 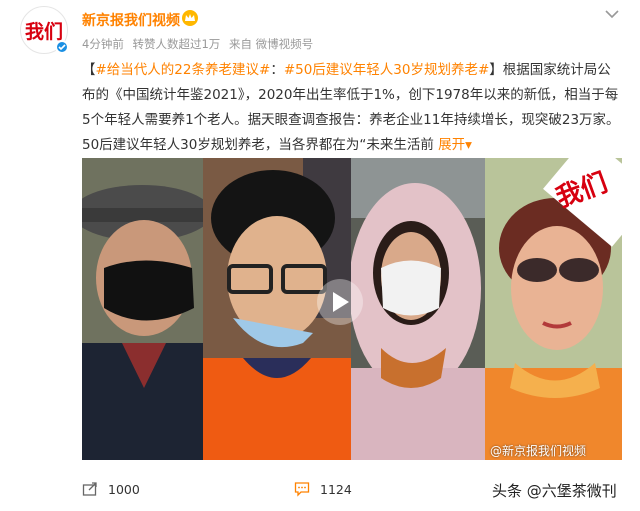 What do you see at coordinates (553, 309) in the screenshot?
I see `video-frame-4: 我们` at bounding box center [553, 309].